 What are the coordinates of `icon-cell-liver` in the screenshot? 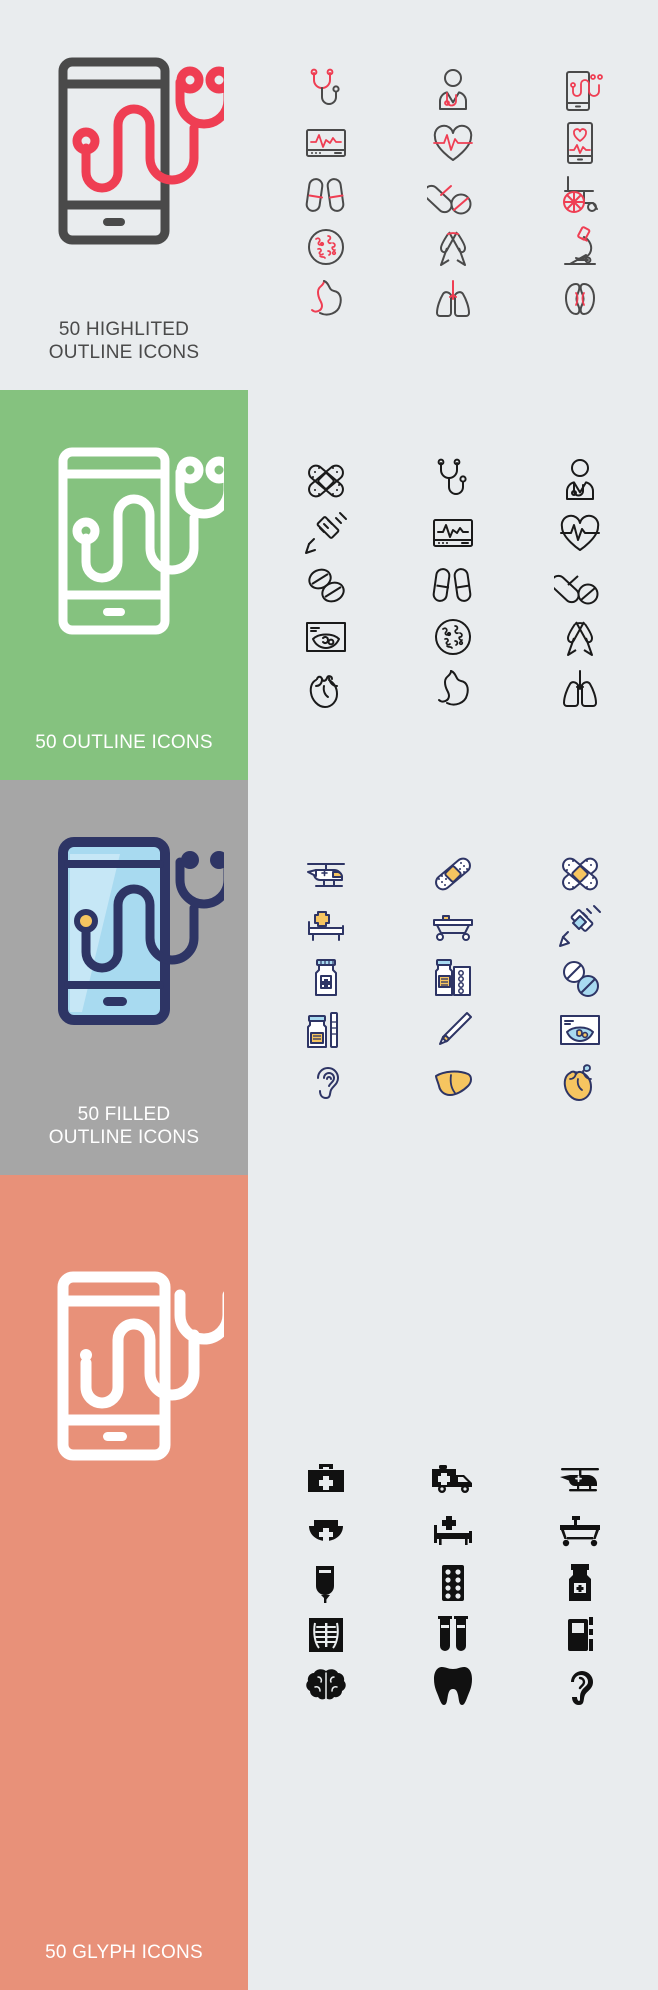 It's located at (452, 1082).